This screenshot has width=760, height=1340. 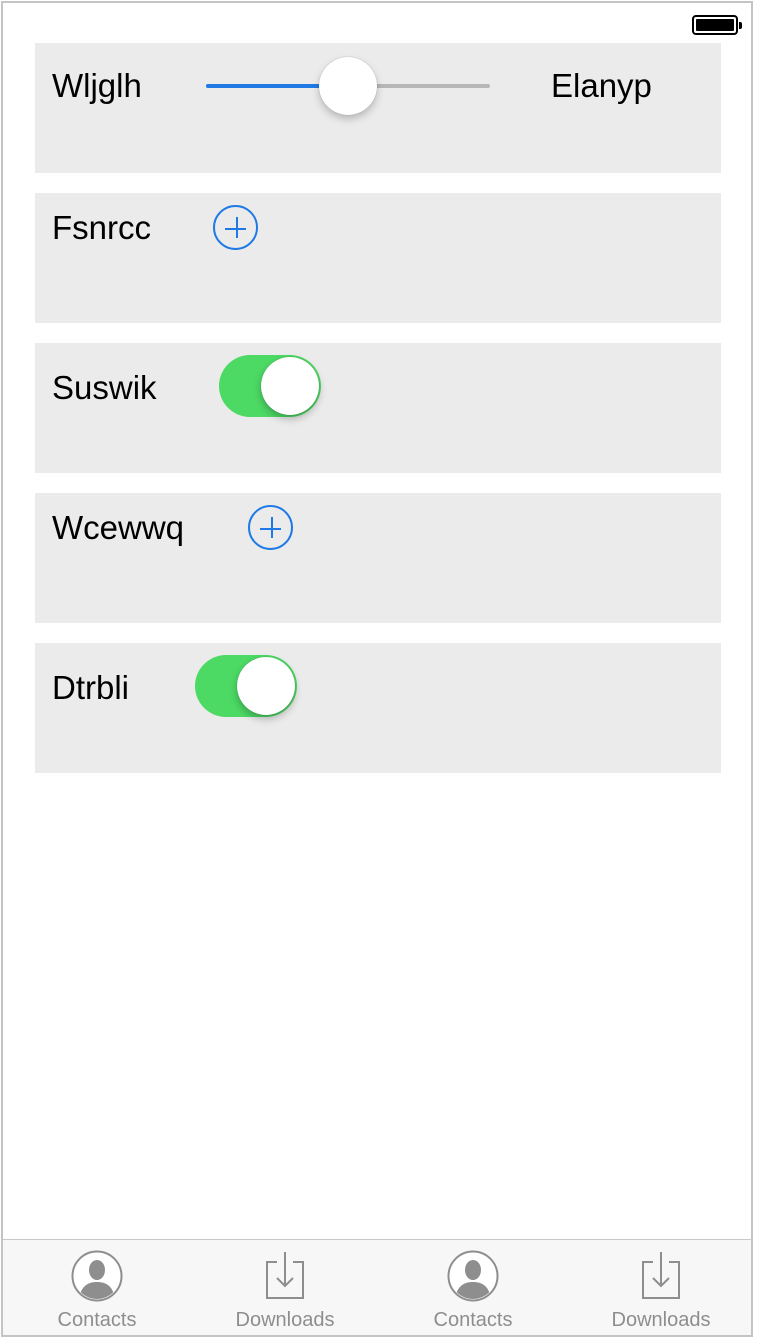 What do you see at coordinates (348, 86) in the screenshot?
I see `slider-thumb` at bounding box center [348, 86].